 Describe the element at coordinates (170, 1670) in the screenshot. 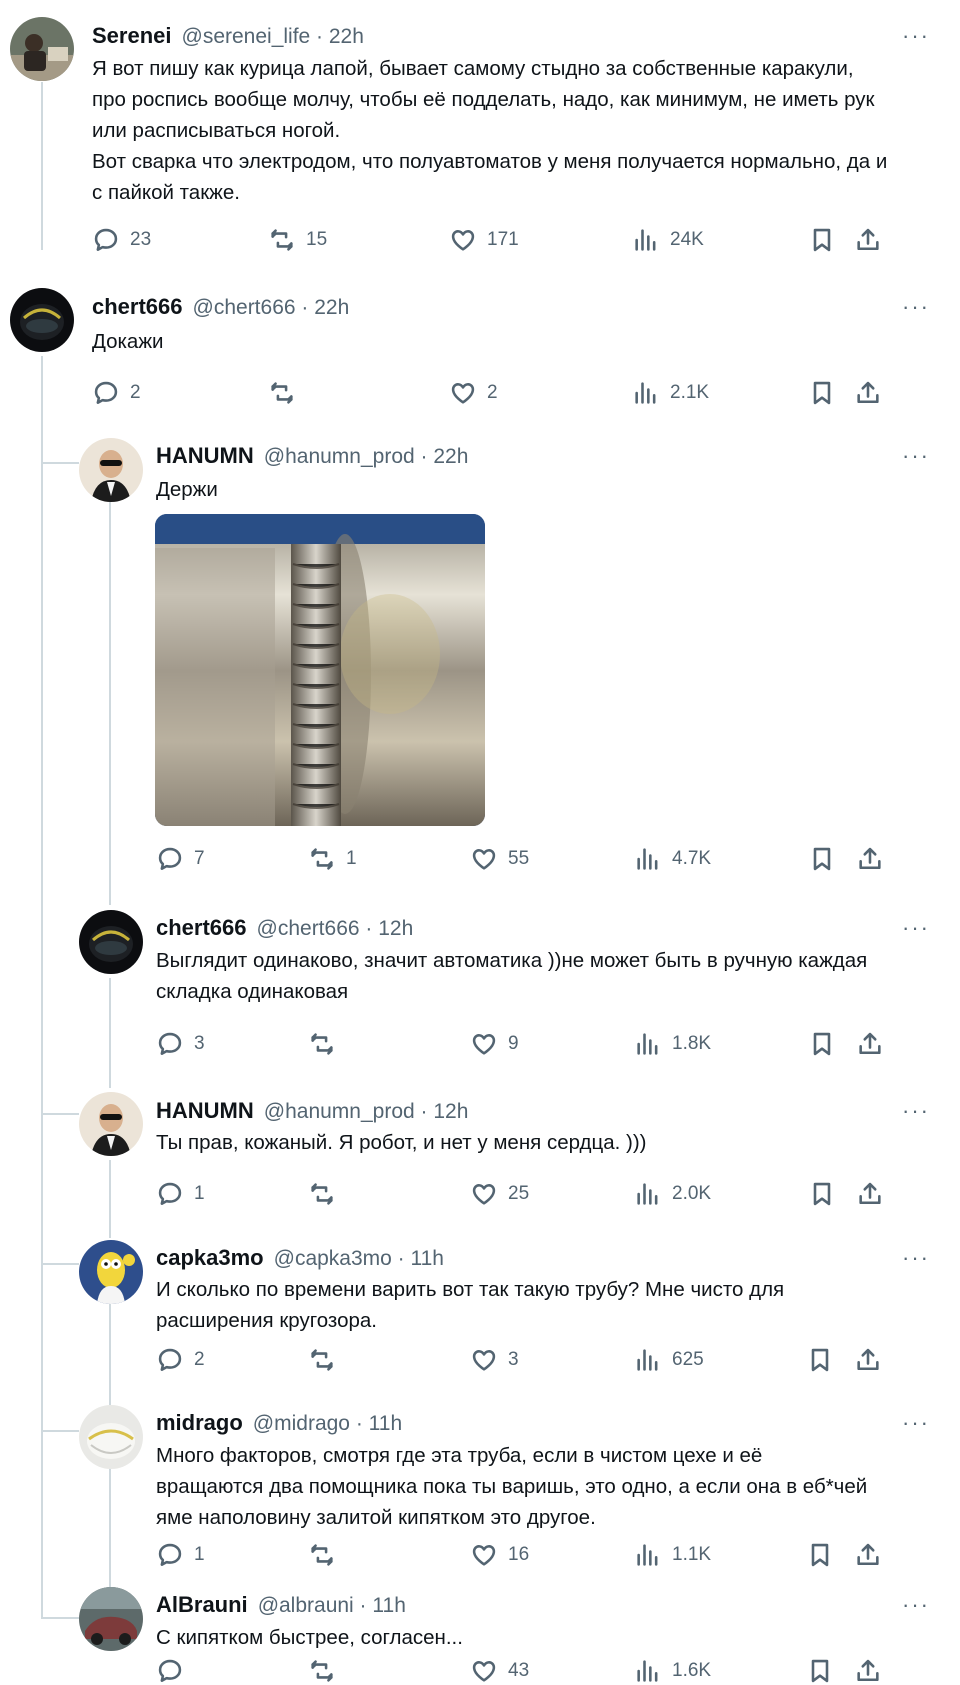

I see `reply-icon` at that location.